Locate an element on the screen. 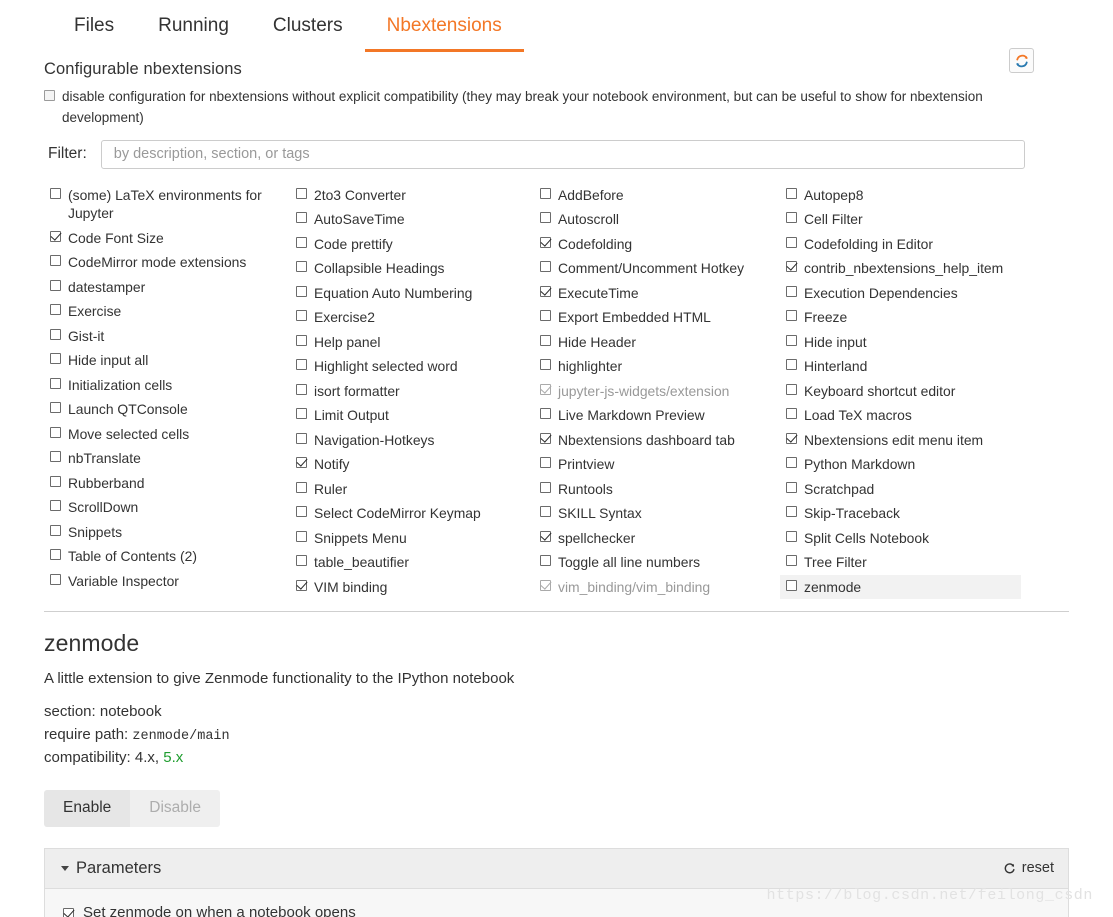  extension-item: Equation Auto Numbering is located at coordinates (412, 293).